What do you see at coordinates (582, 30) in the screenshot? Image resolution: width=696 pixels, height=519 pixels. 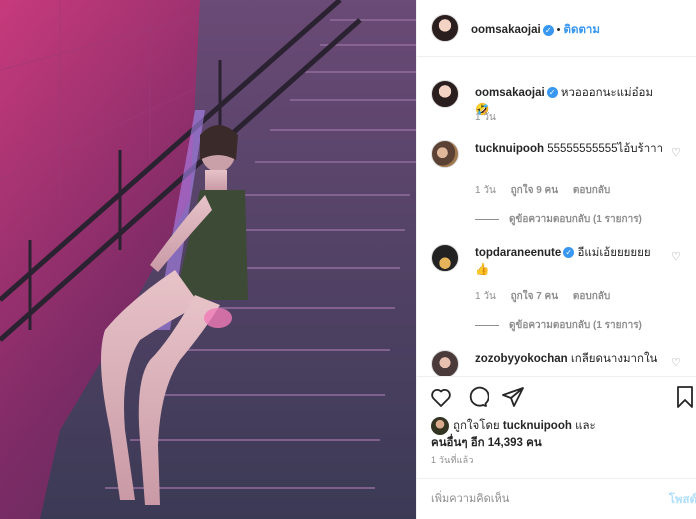 I see `follow-button: ติดตาม` at bounding box center [582, 30].